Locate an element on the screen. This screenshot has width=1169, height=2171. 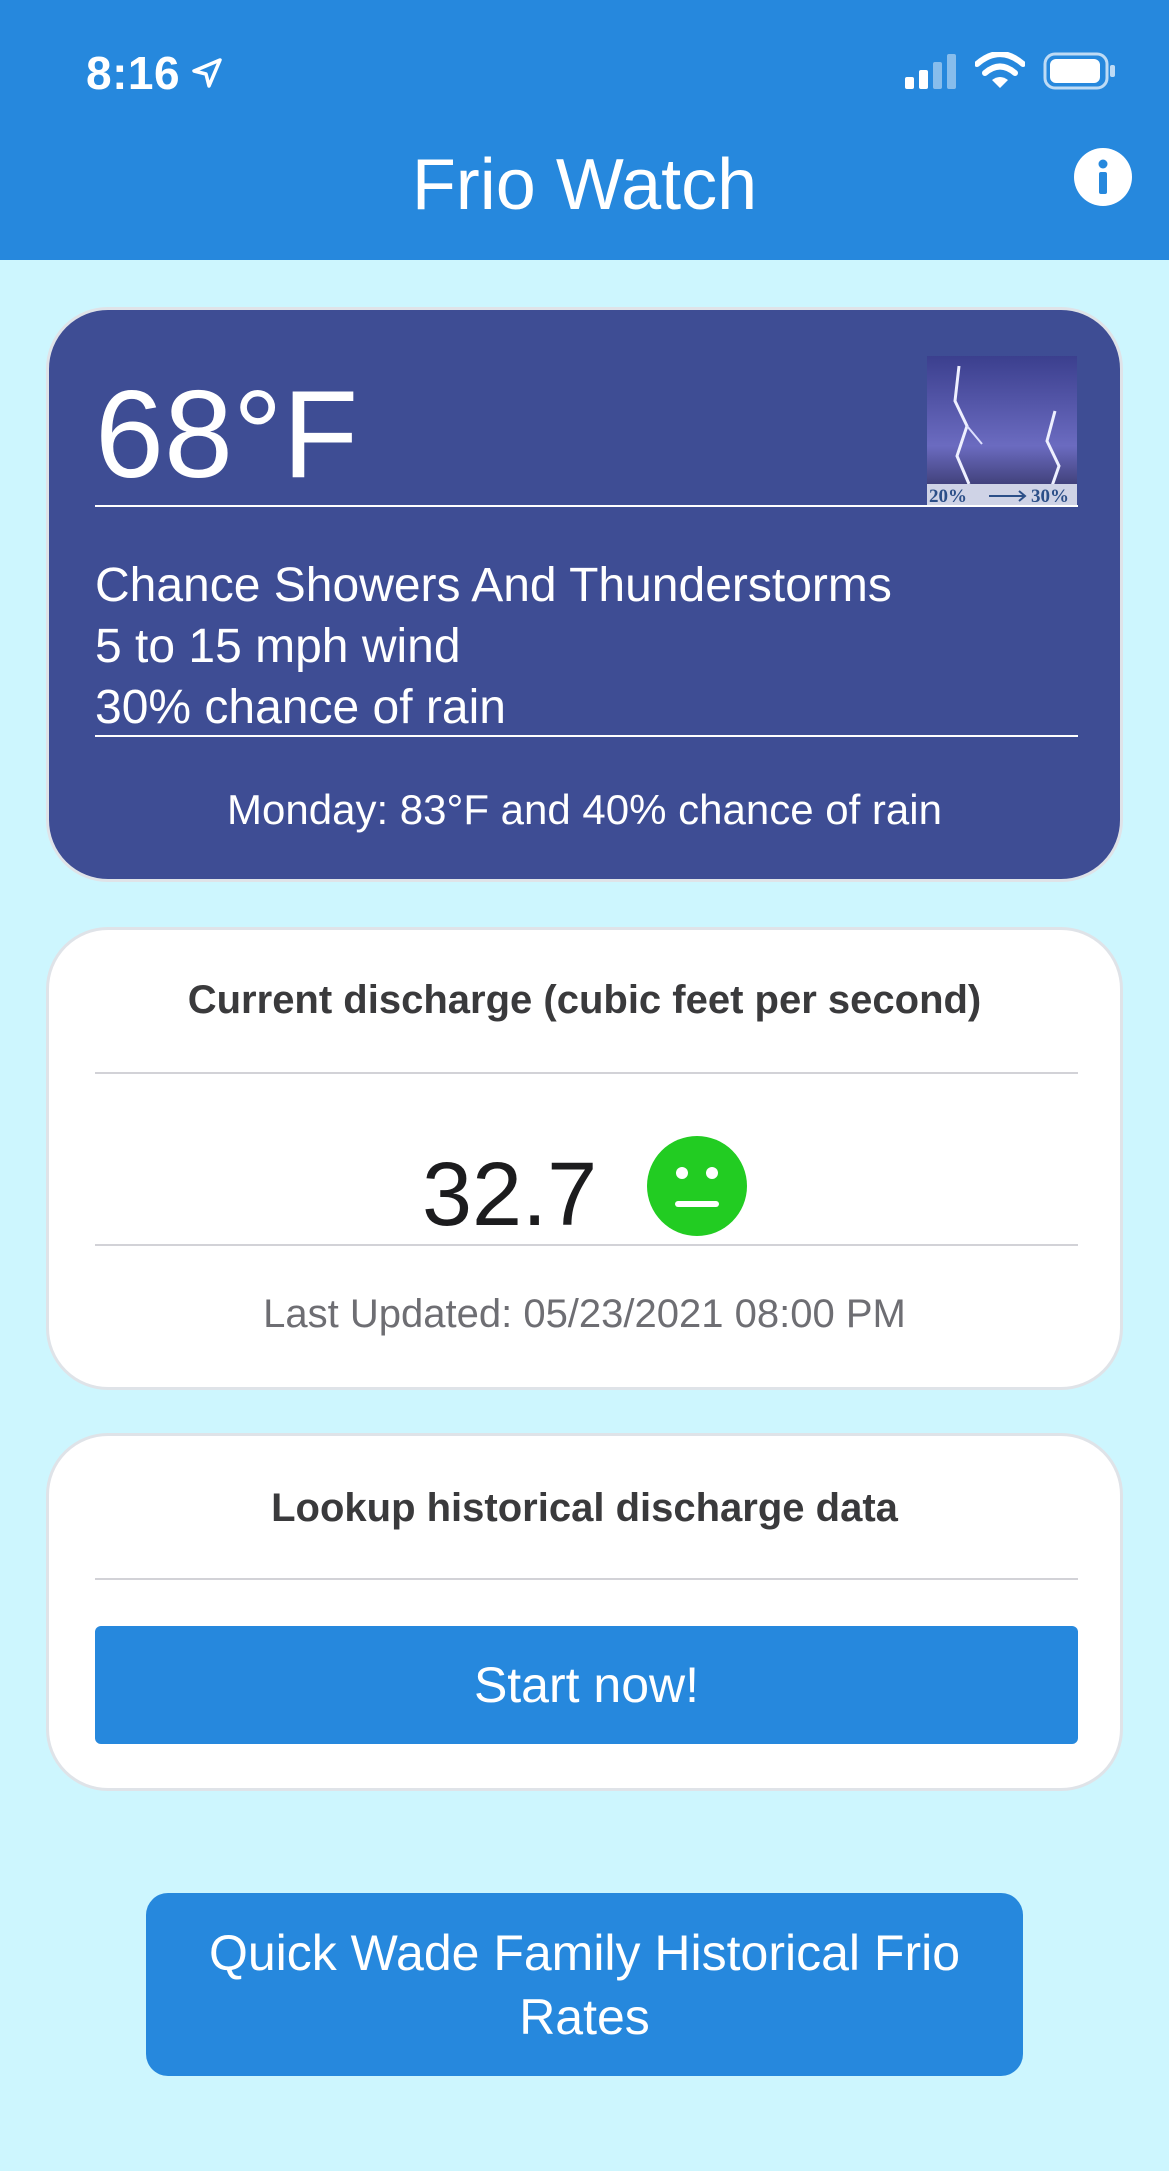
status-bar-time: 8:16 is located at coordinates (155, 73).